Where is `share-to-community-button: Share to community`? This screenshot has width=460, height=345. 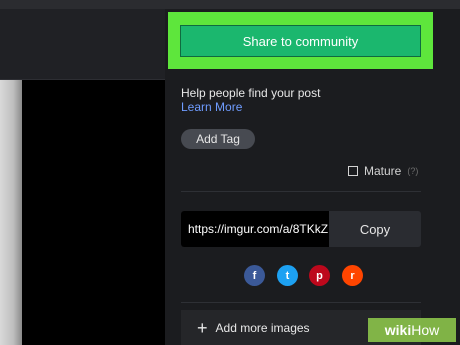 share-to-community-button: Share to community is located at coordinates (300, 41).